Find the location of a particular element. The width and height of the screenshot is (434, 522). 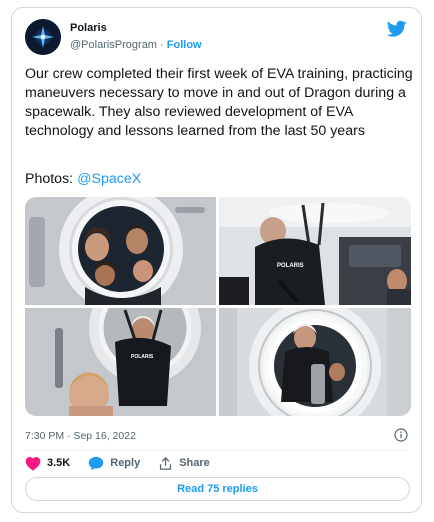

like-button: 3.5K is located at coordinates (47, 463).